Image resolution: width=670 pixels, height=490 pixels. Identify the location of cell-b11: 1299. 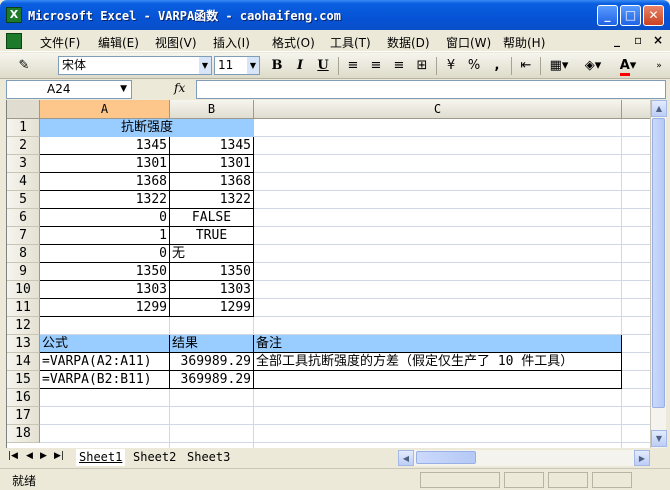
(212, 308).